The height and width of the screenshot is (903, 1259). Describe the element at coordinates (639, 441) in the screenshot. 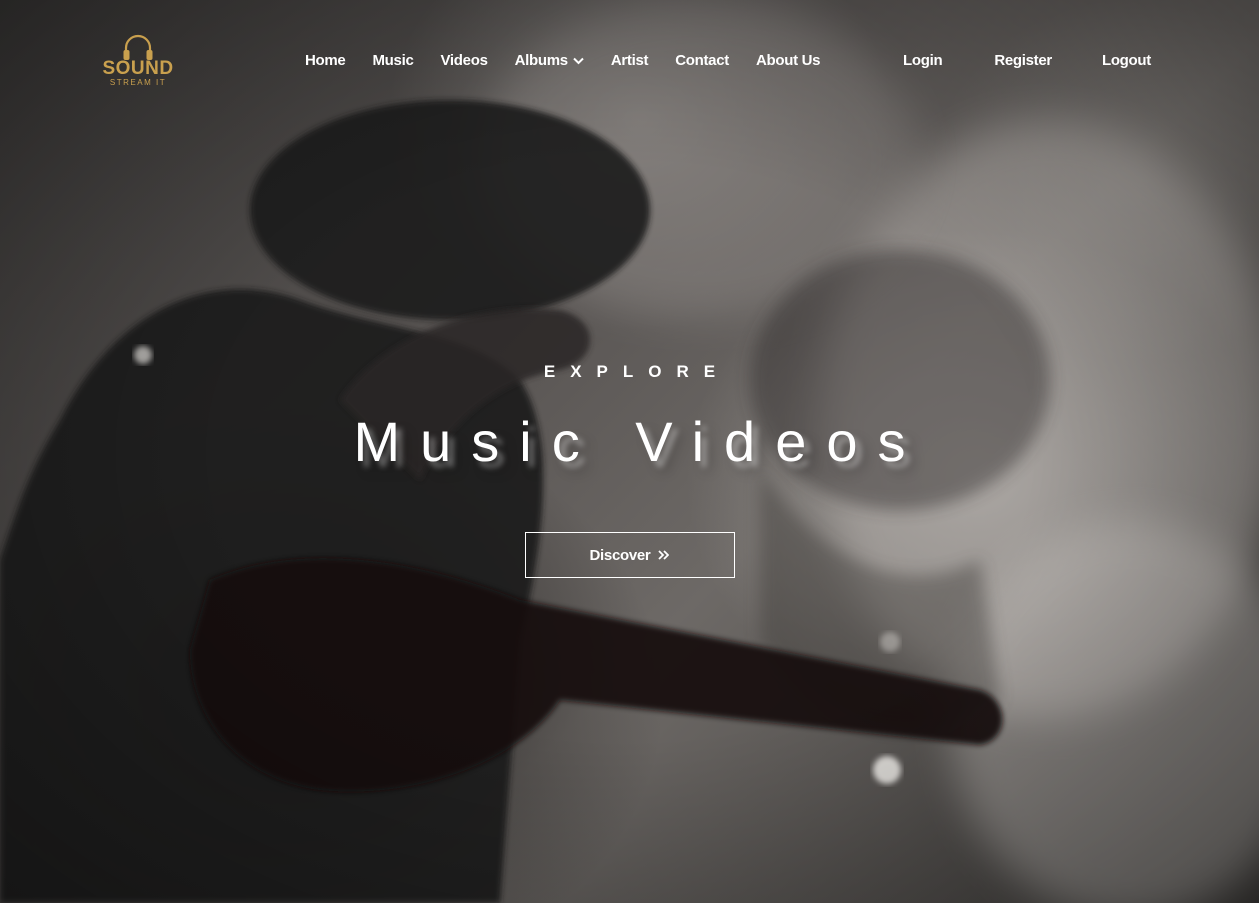

I see `hero-headline: Music Videos` at that location.